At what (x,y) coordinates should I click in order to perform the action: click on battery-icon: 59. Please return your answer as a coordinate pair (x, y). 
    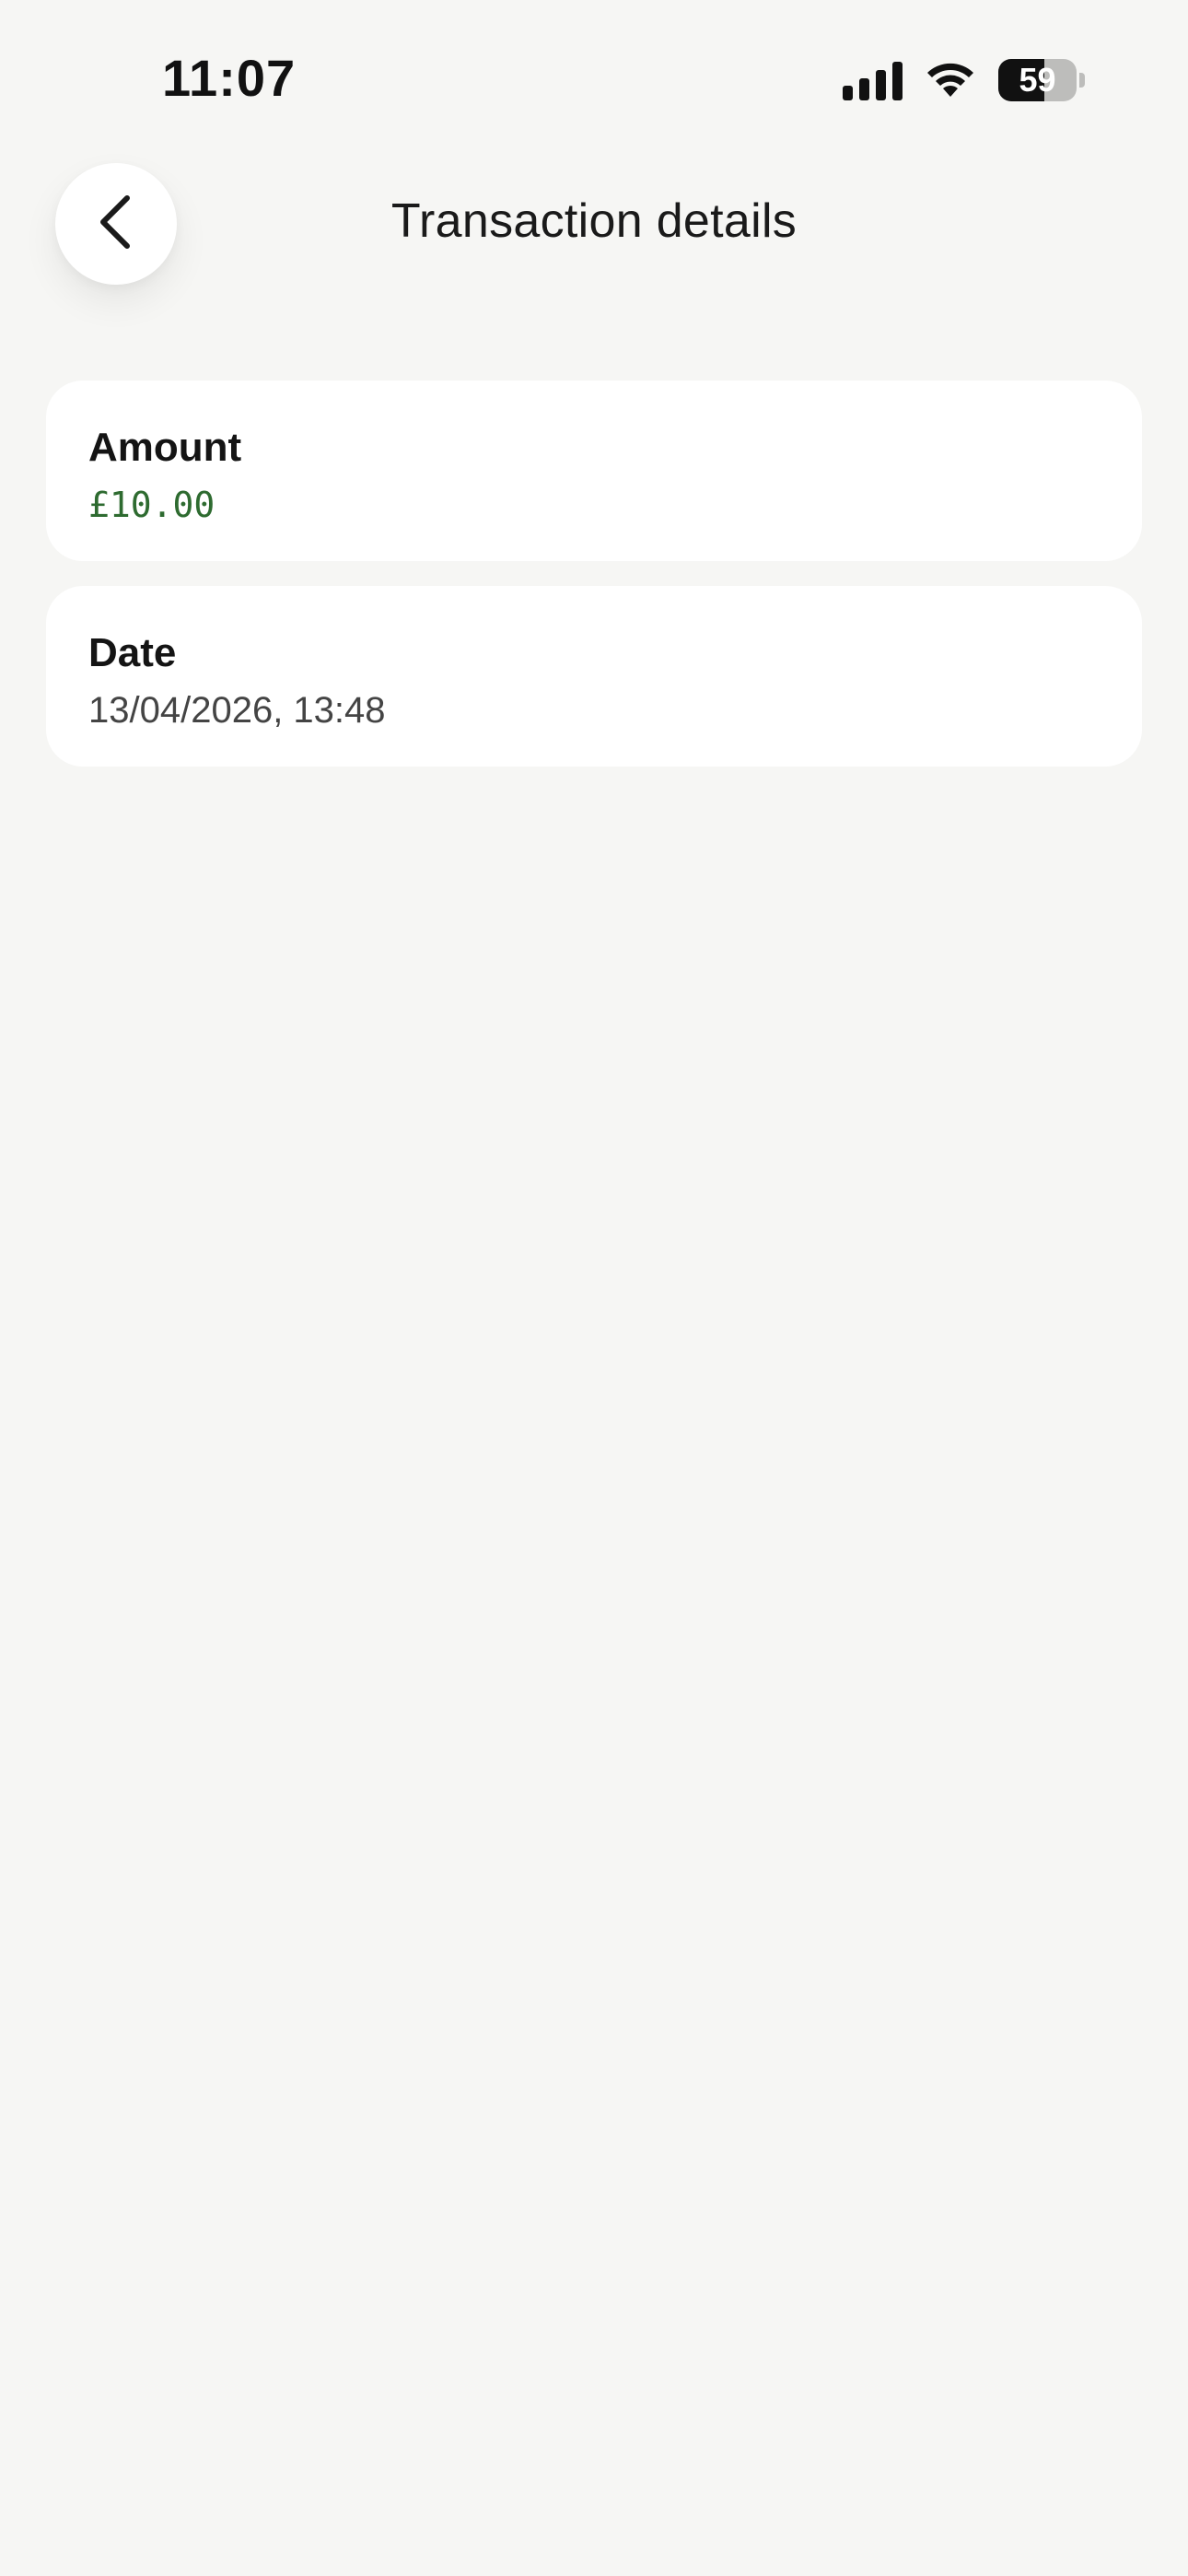
    Looking at the image, I should click on (1041, 80).